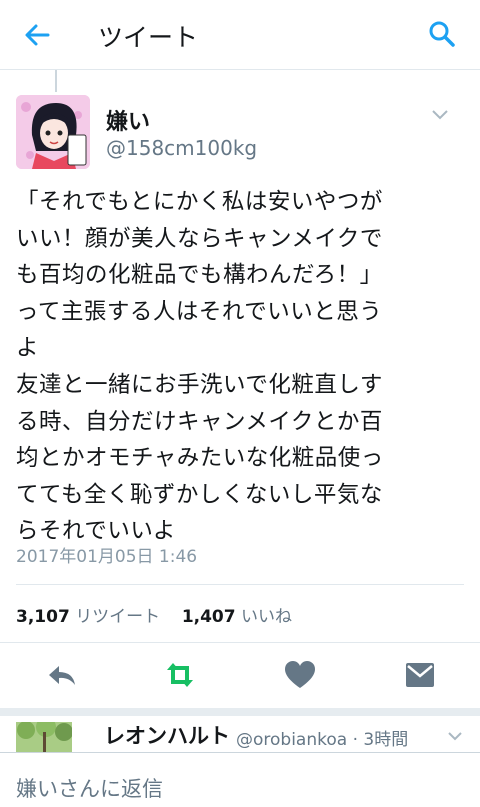 The height and width of the screenshot is (807, 480). I want to click on like-label: いいね, so click(266, 617).